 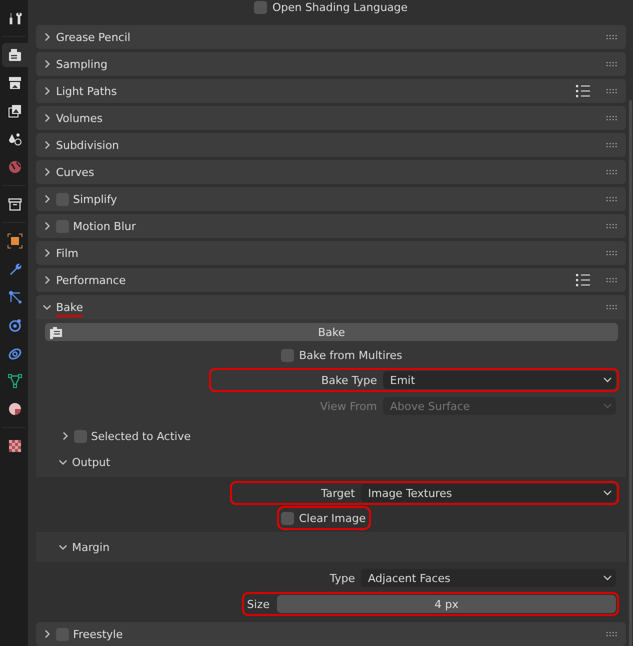 I want to click on checkbox-label: Clear Image, so click(x=332, y=518).